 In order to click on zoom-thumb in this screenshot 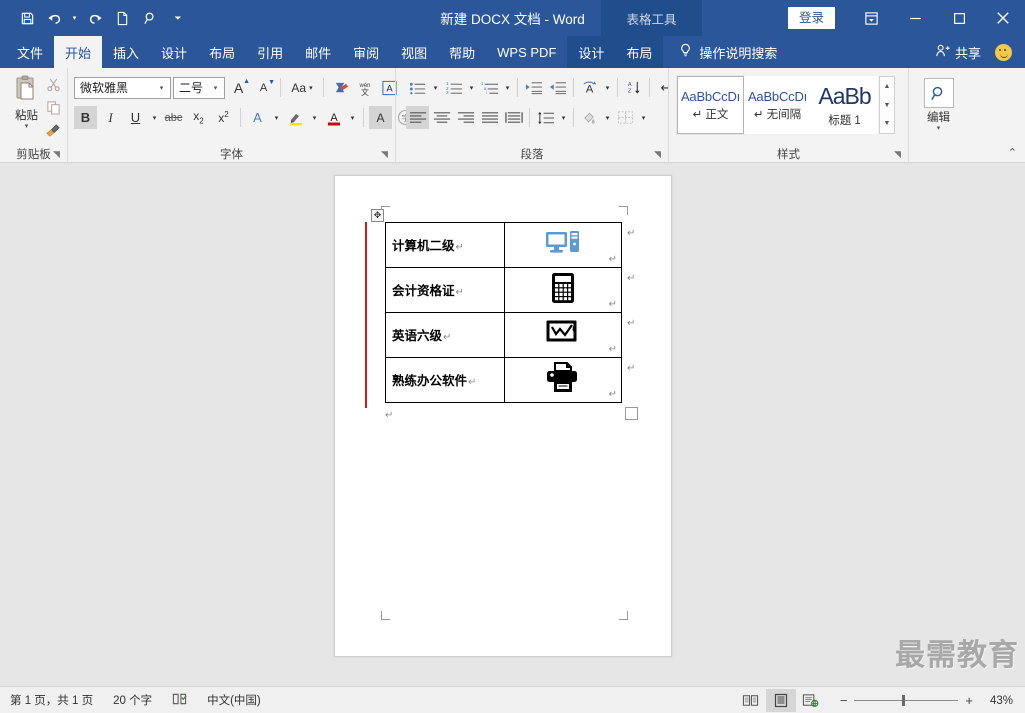, I will do `click(904, 700)`.